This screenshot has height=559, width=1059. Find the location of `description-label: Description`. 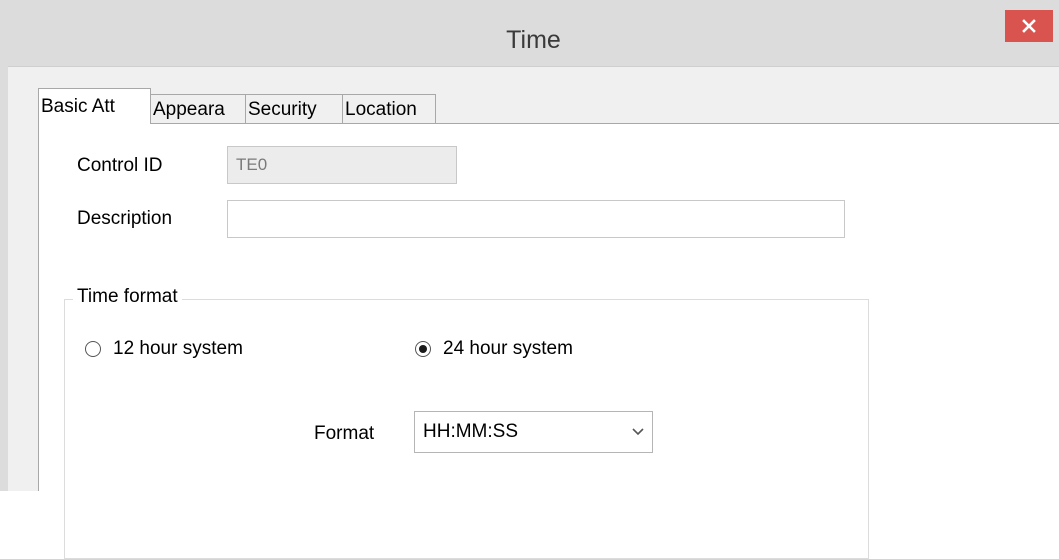

description-label: Description is located at coordinates (125, 218).